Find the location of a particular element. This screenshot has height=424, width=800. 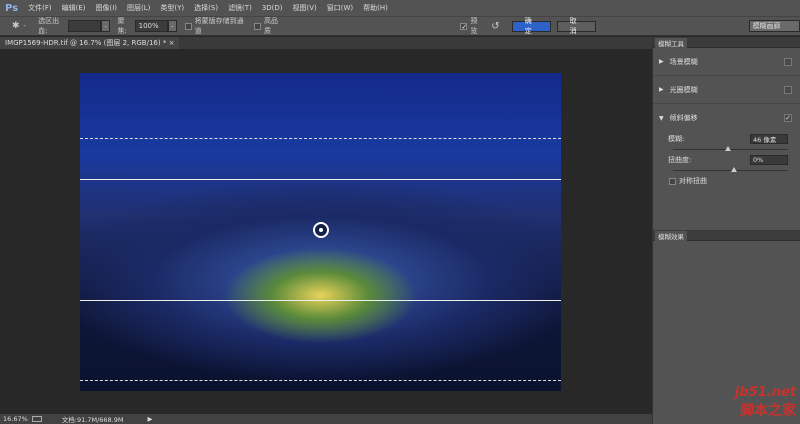

high-quality-label: 高品质 is located at coordinates (270, 26).